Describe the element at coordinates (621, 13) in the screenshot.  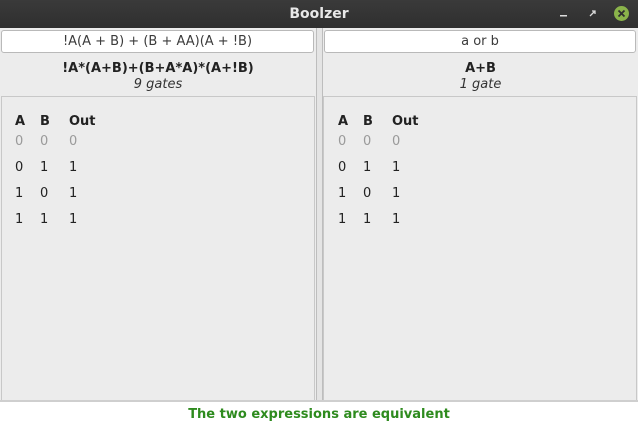
I see `close-icon` at that location.